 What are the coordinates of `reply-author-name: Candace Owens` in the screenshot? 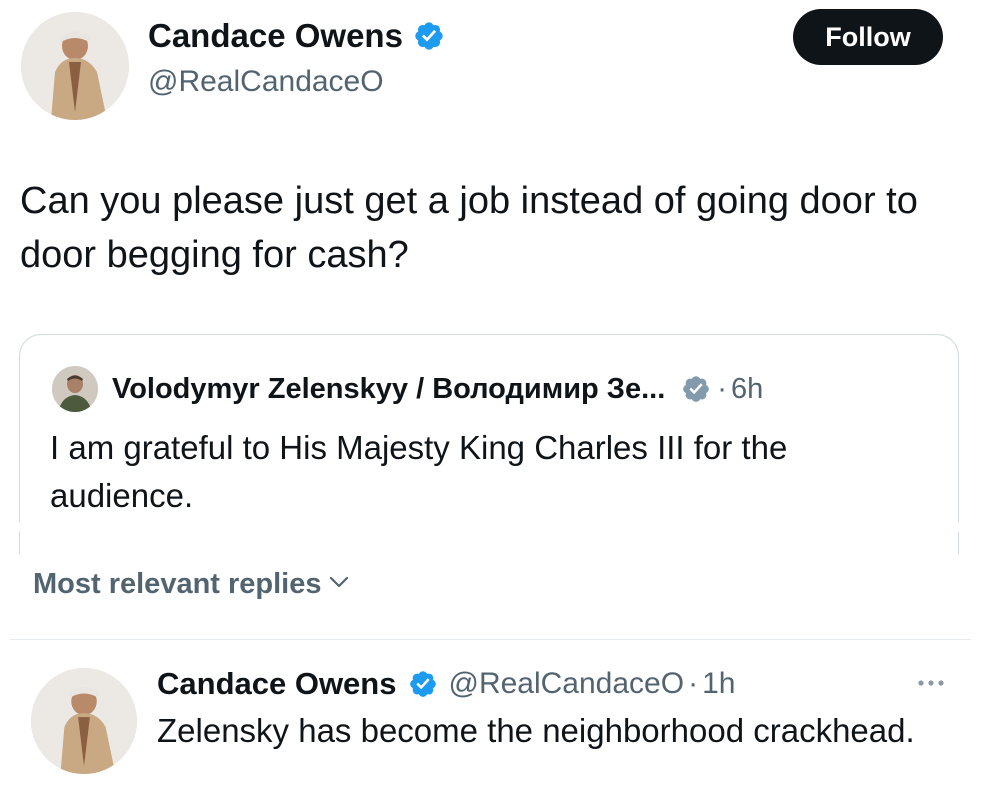 It's located at (276, 684).